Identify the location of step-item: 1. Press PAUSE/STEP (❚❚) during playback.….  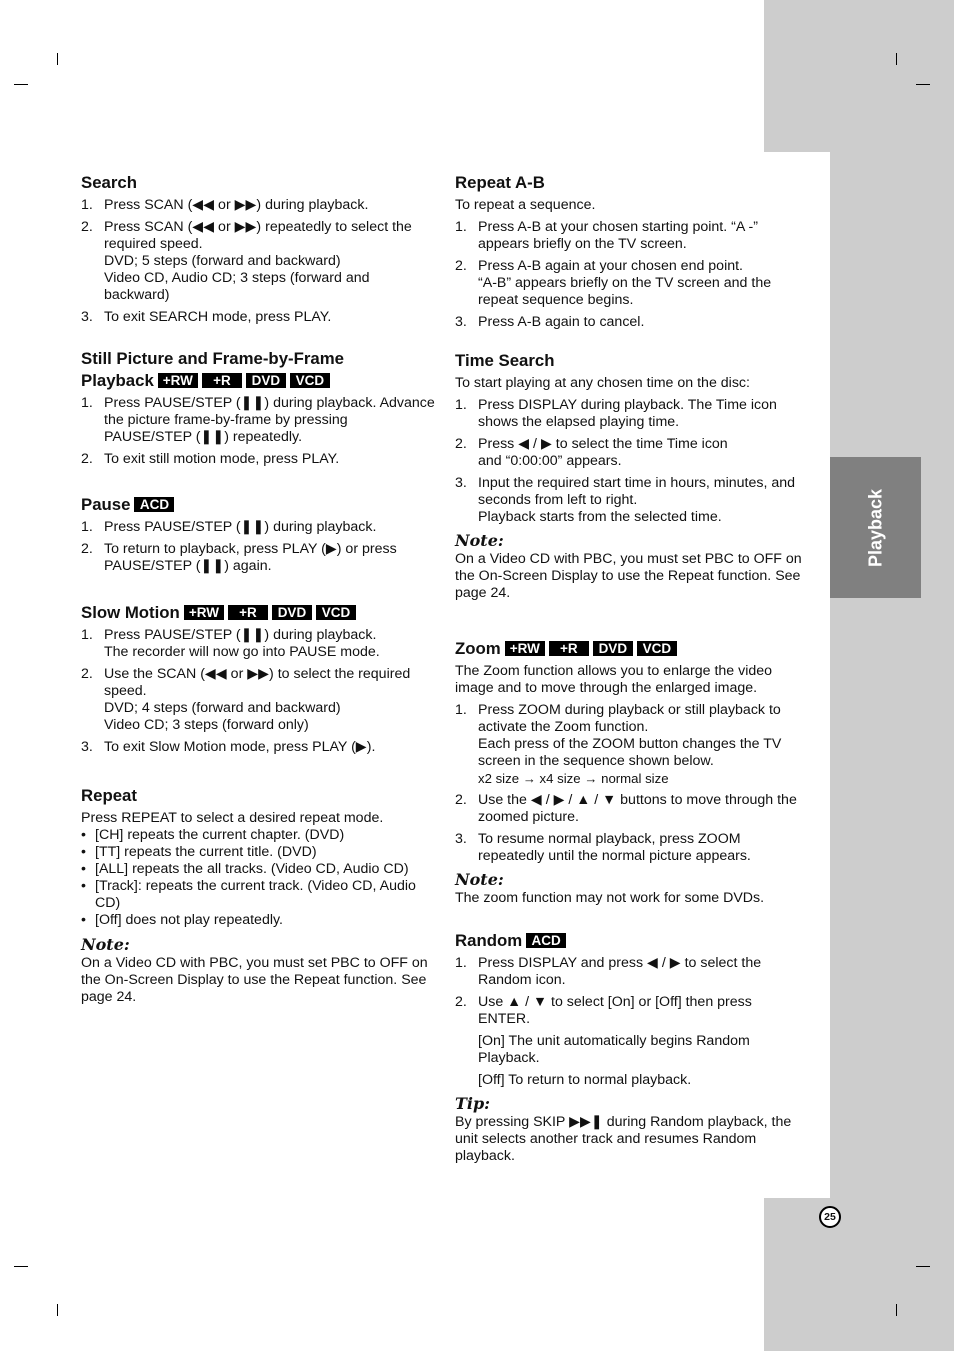
(259, 420).